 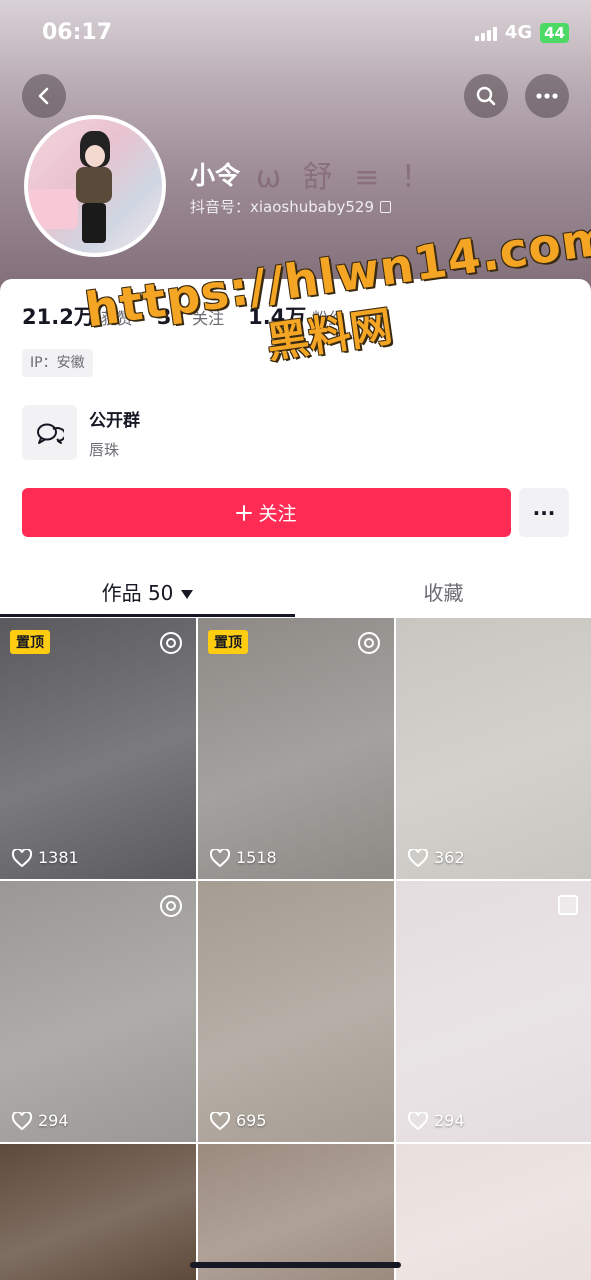 I want to click on more-dots-icon, so click(x=547, y=96).